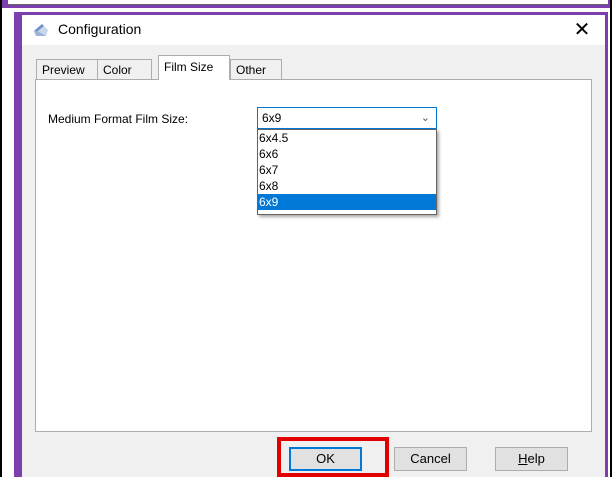 Image resolution: width=612 pixels, height=477 pixels. Describe the element at coordinates (430, 459) in the screenshot. I see `cancel-button: Cancel` at that location.